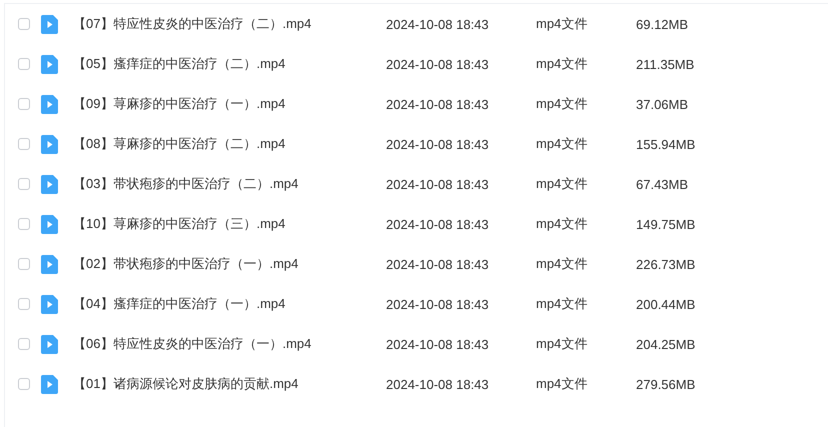 The image size is (828, 427). Describe the element at coordinates (666, 264) in the screenshot. I see `file-size: 226.73MB` at that location.